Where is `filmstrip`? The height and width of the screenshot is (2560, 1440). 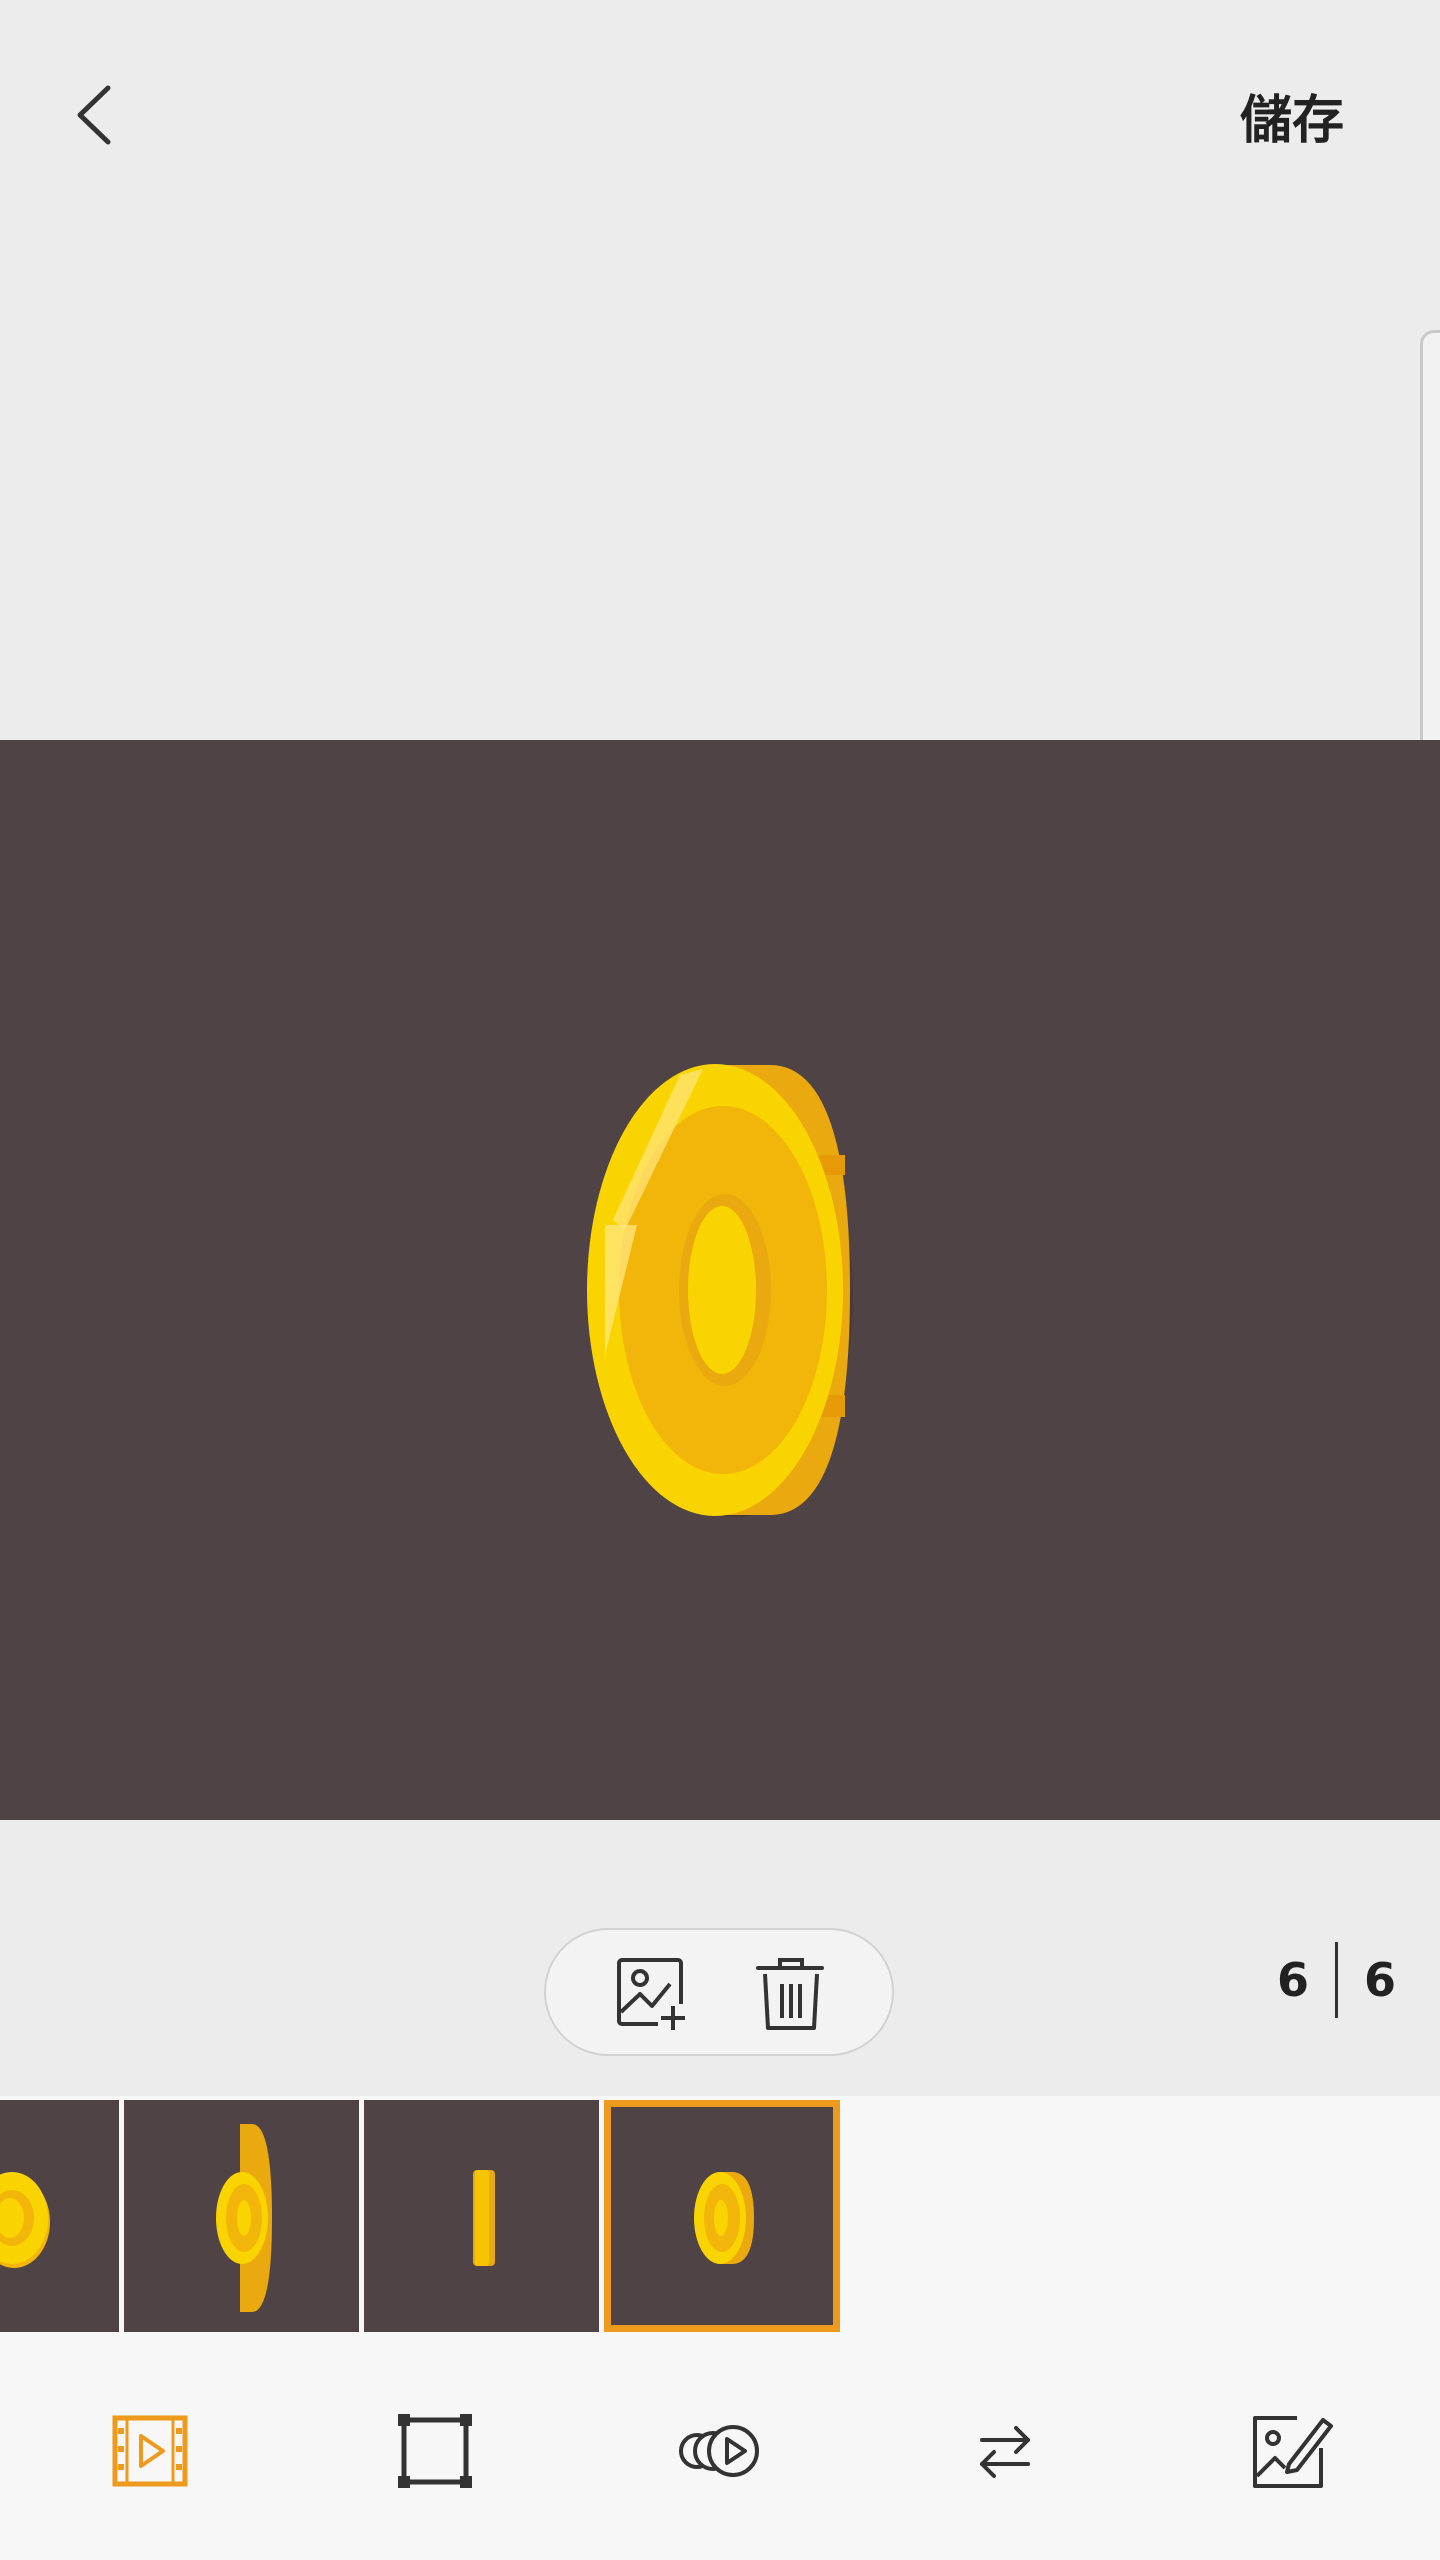
filmstrip is located at coordinates (720, 2216).